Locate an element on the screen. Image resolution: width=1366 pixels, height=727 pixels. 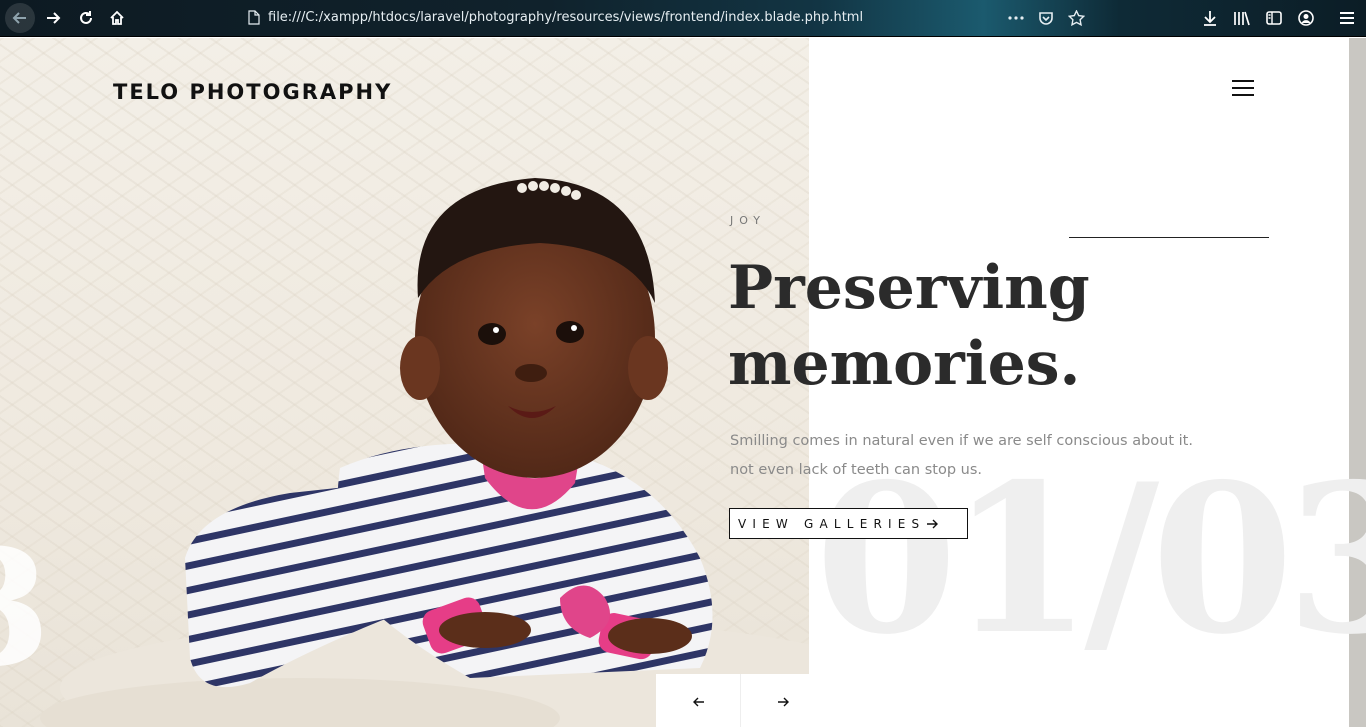
slider-nav is located at coordinates (741, 700).